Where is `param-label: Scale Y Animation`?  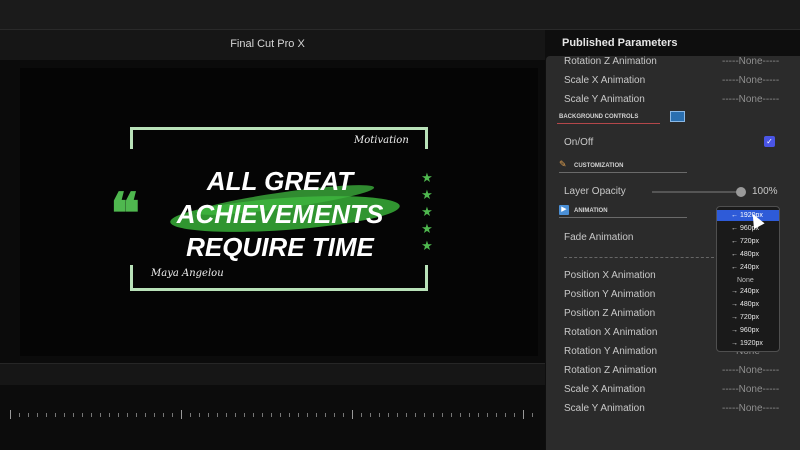
param-label: Scale Y Animation is located at coordinates (604, 408).